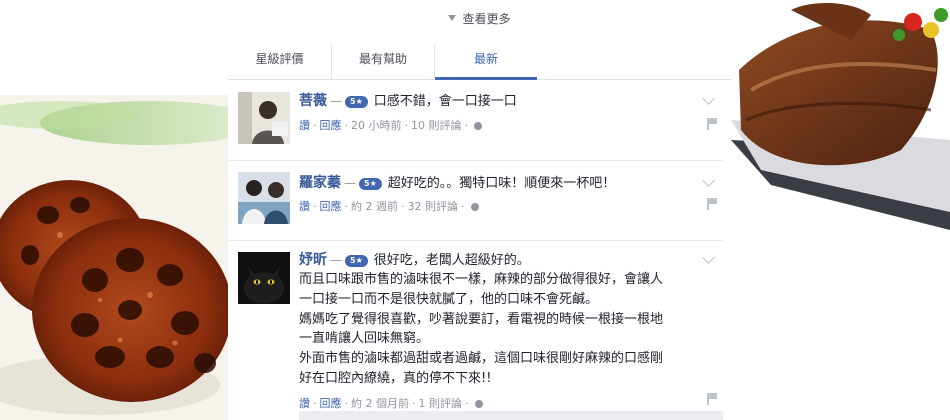 This screenshot has height=420, width=950. Describe the element at coordinates (313, 101) in the screenshot. I see `comment-author: 菩薇` at that location.